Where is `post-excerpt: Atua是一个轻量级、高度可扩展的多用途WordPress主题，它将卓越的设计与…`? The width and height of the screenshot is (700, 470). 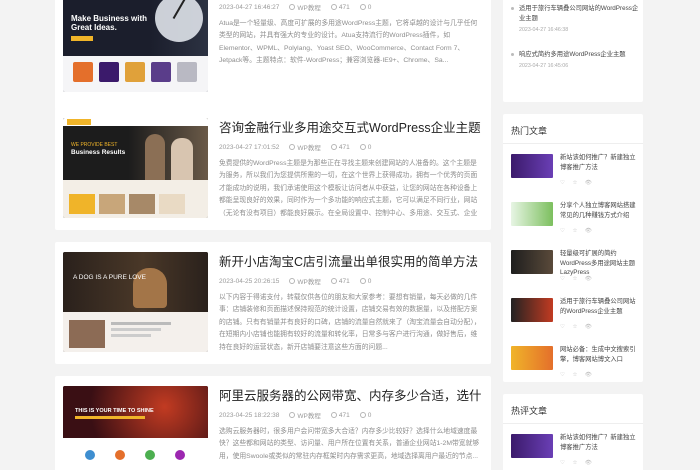 post-excerpt: Atua是一个轻量级、高度可扩展的多用途WordPress主题，它将卓越的设计与… is located at coordinates (348, 42).